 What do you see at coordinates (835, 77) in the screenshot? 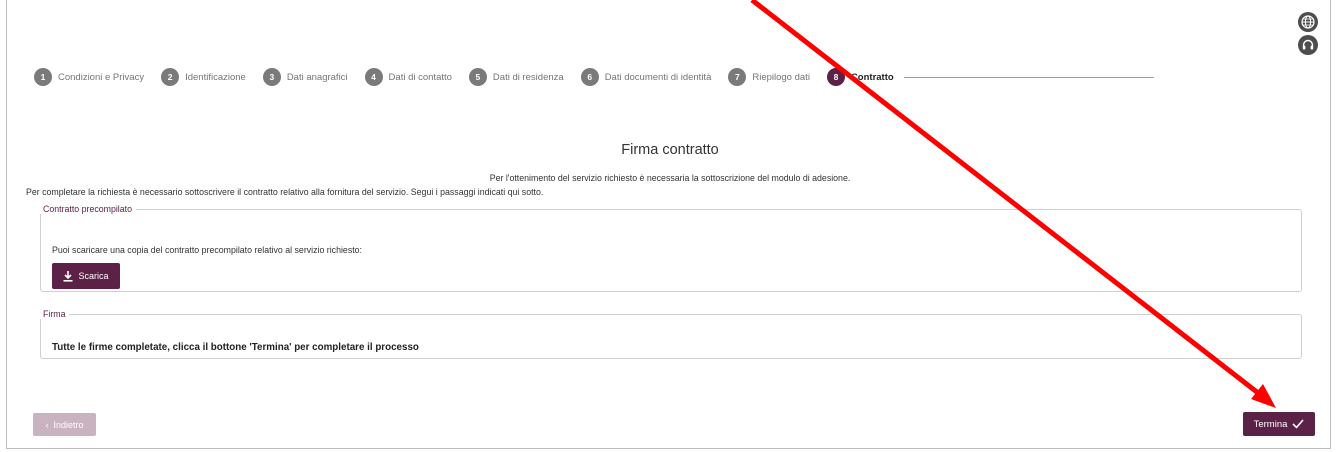
I see `step-number: 8` at bounding box center [835, 77].